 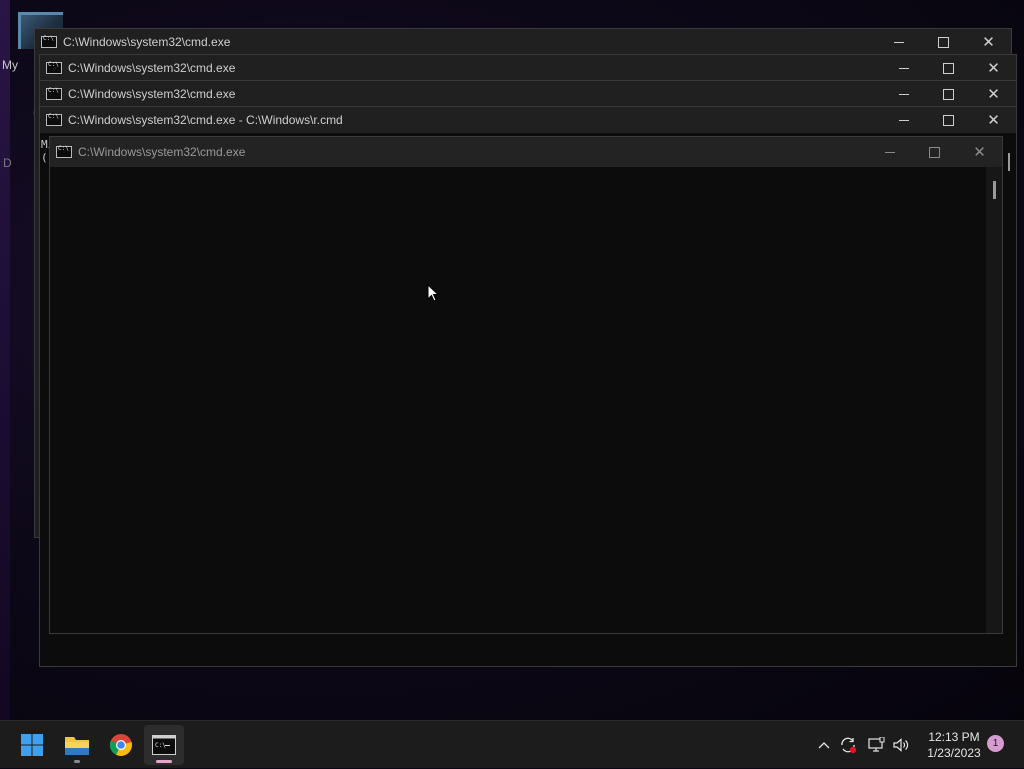 I want to click on file-explorer-button, so click(x=77, y=745).